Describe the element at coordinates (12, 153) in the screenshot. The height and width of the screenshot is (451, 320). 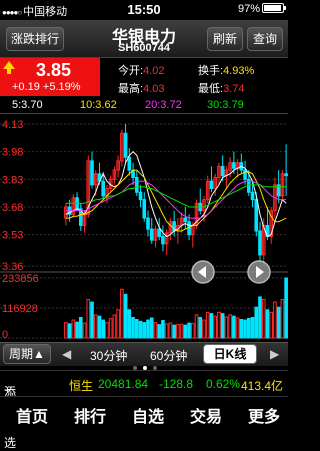
I see `price-tick-label: 3.98` at that location.